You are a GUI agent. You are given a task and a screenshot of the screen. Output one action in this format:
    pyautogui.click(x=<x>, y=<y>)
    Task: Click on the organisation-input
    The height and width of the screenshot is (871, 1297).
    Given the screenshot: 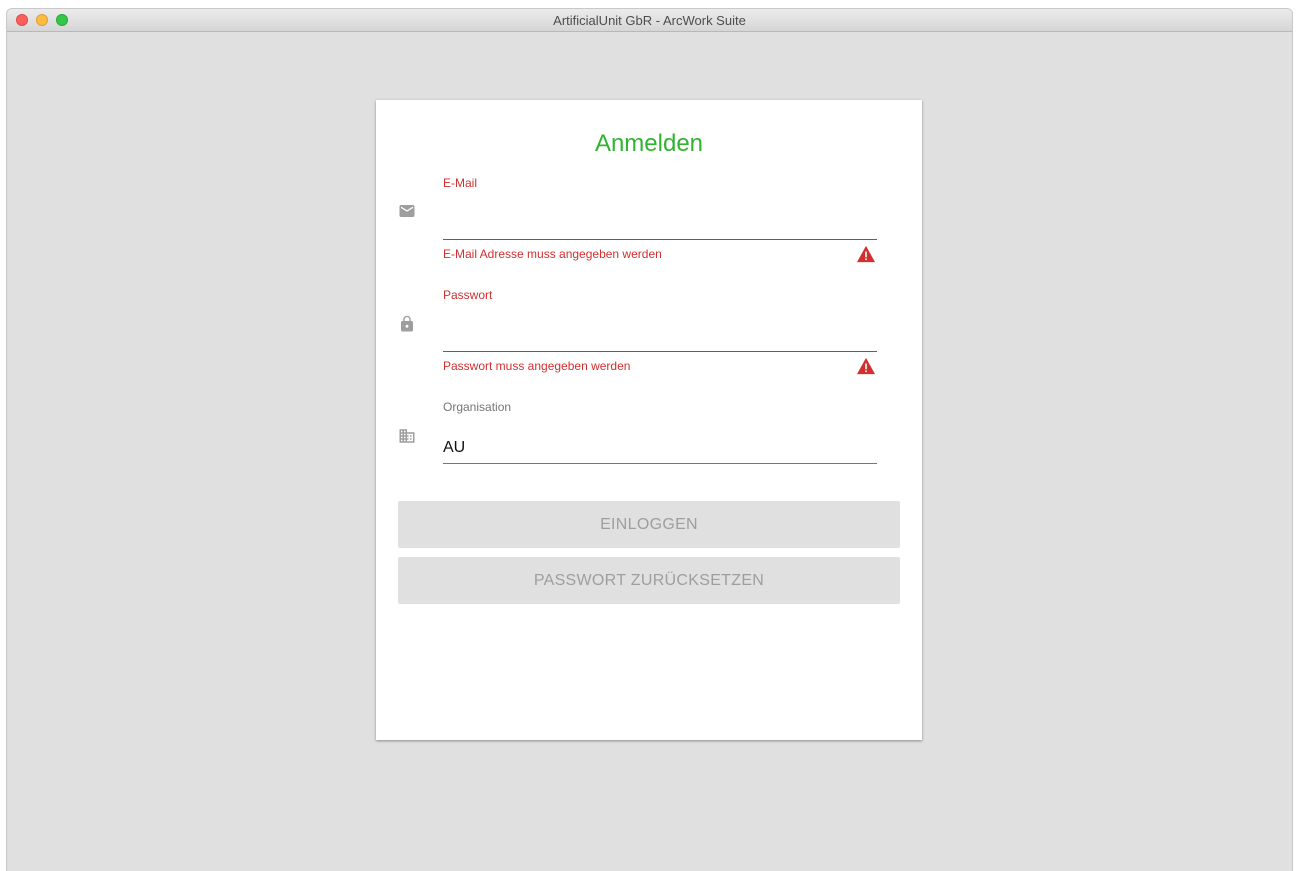 What is the action you would take?
    pyautogui.click(x=660, y=448)
    